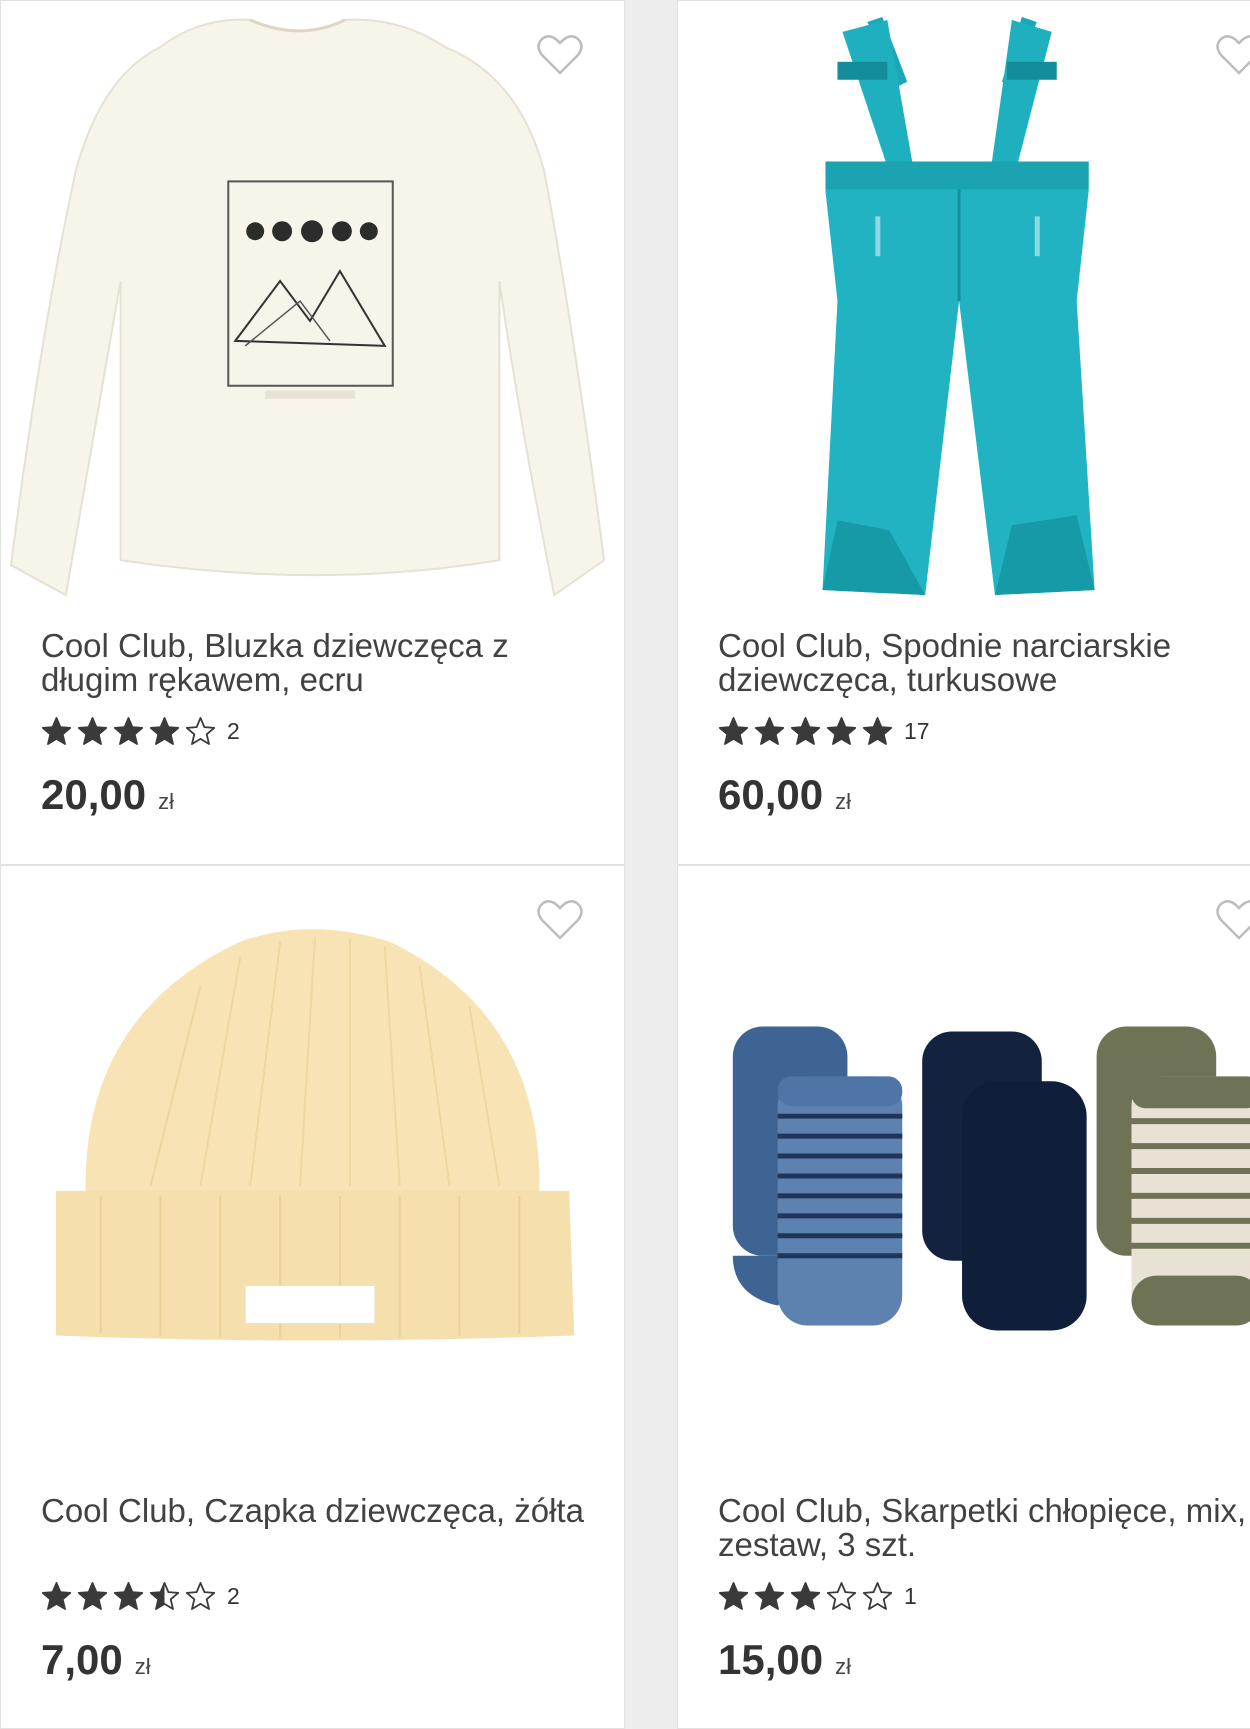  I want to click on product-rating: 1, so click(817, 1596).